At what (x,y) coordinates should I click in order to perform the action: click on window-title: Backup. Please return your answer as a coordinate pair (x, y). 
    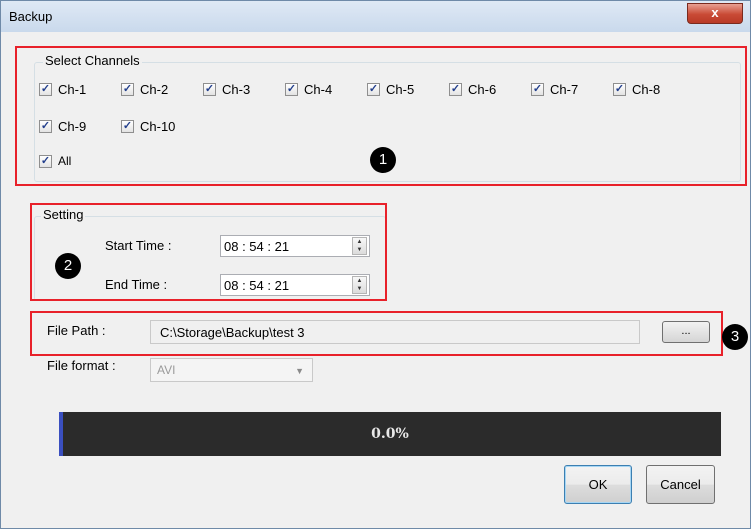
    Looking at the image, I should click on (31, 16).